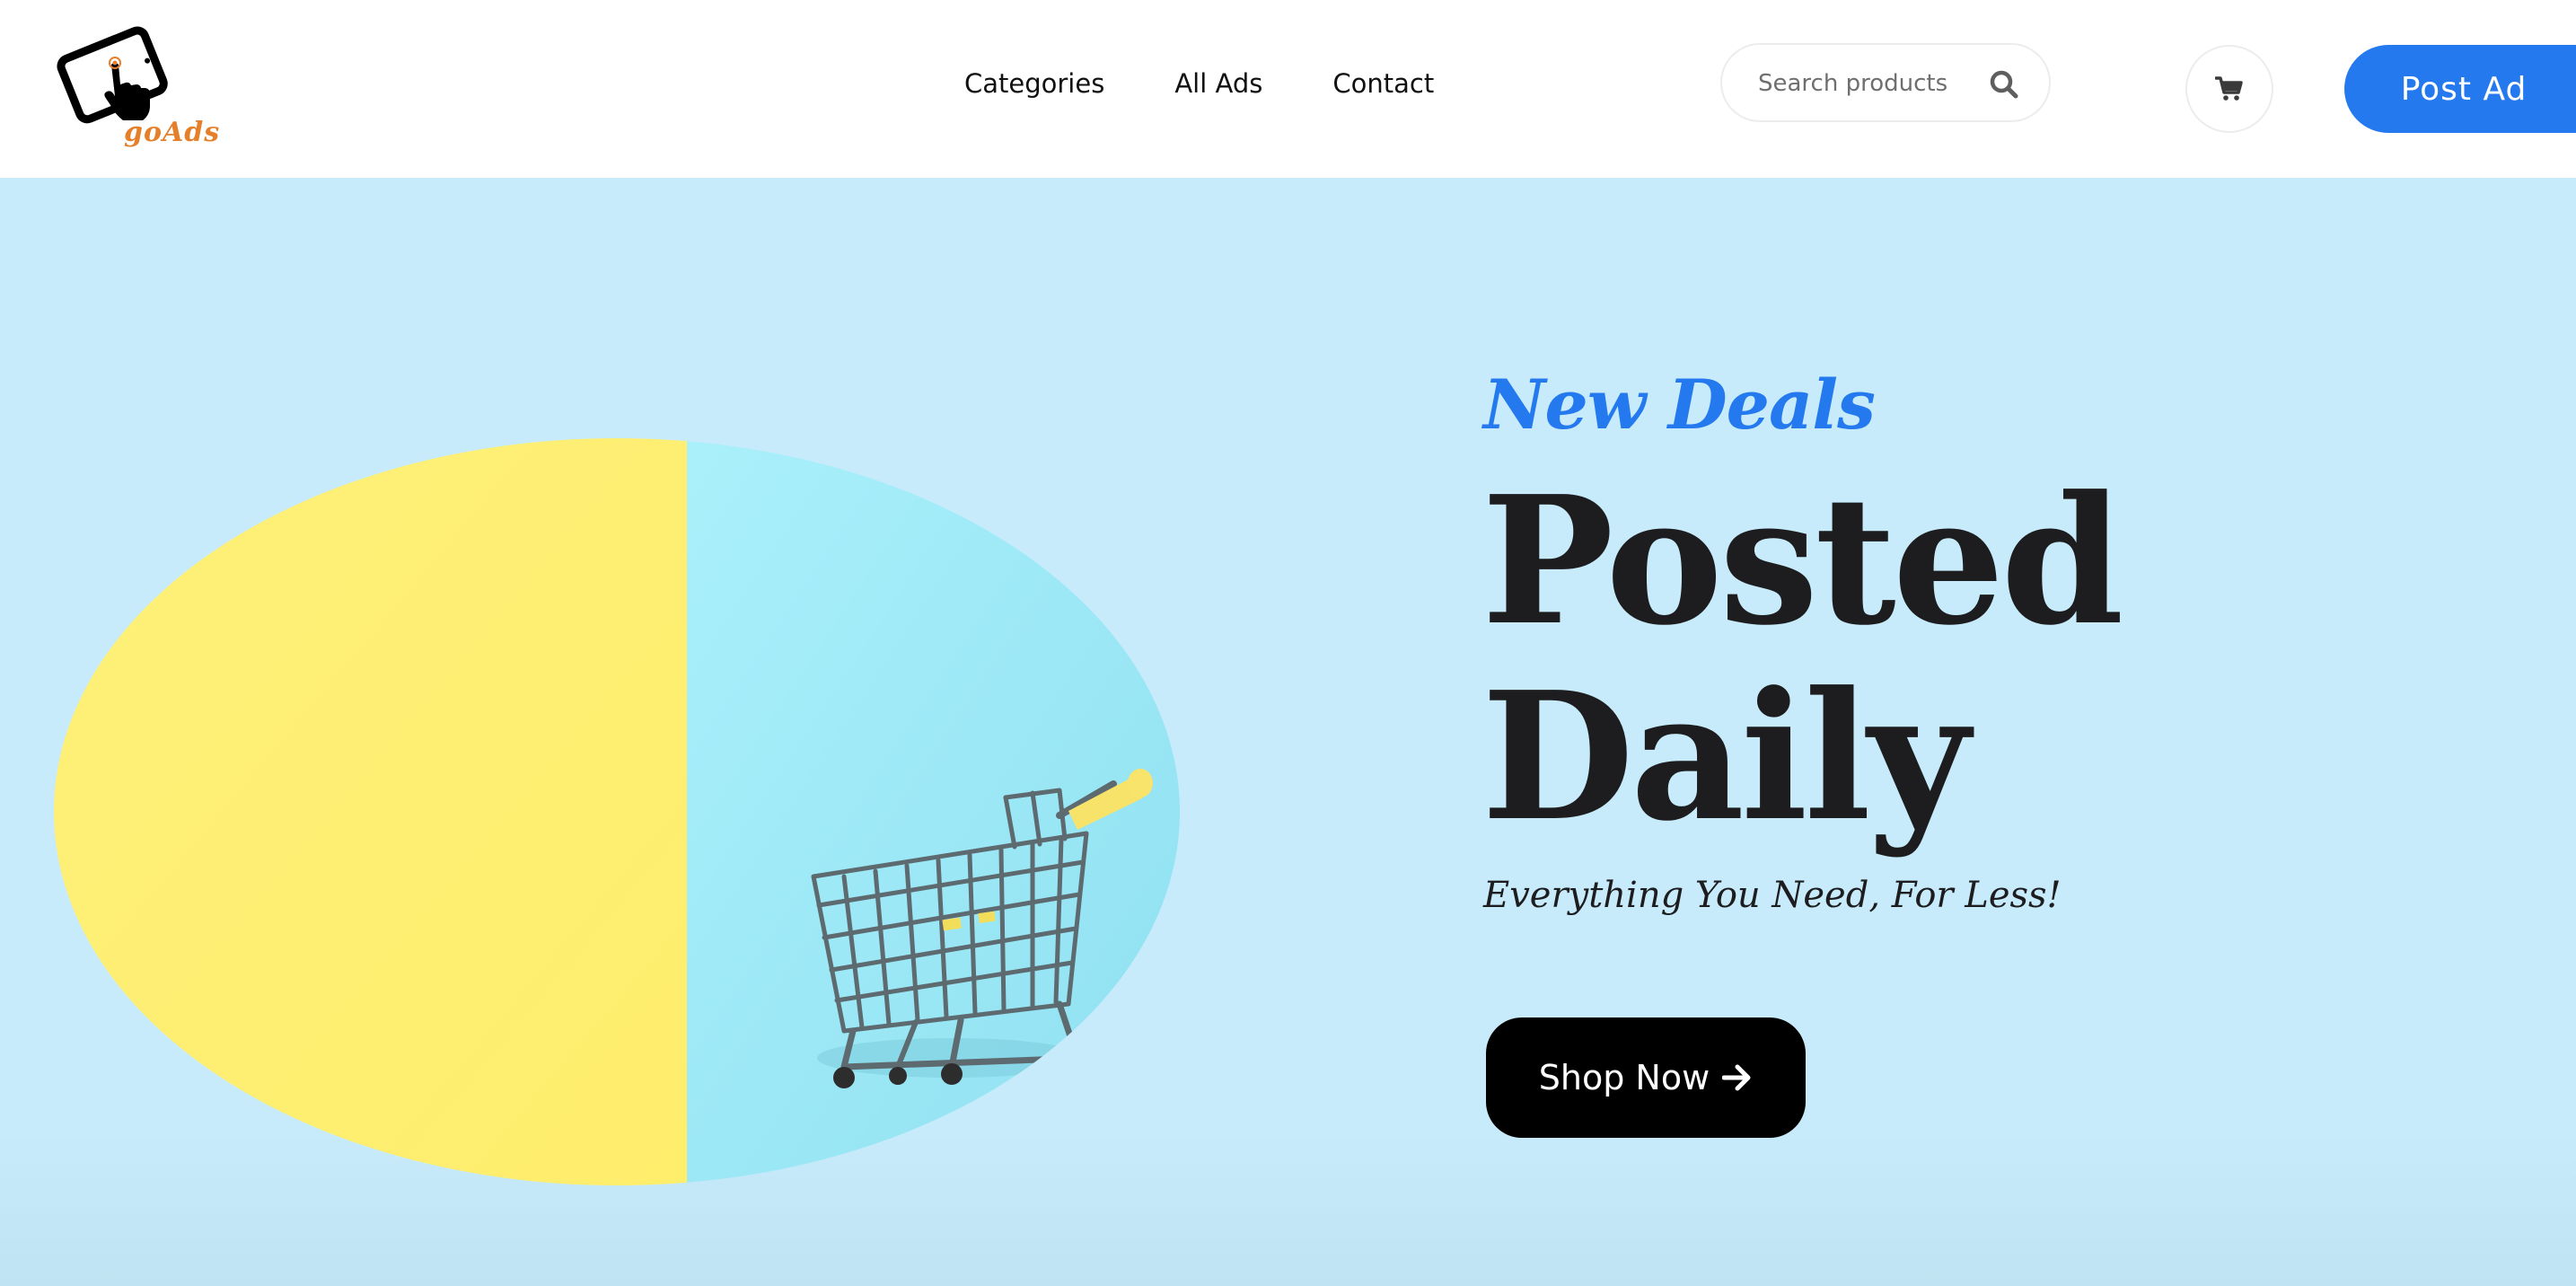 This screenshot has width=2576, height=1286. I want to click on hero-tagline: Everything You Need, For Less!, so click(1772, 895).